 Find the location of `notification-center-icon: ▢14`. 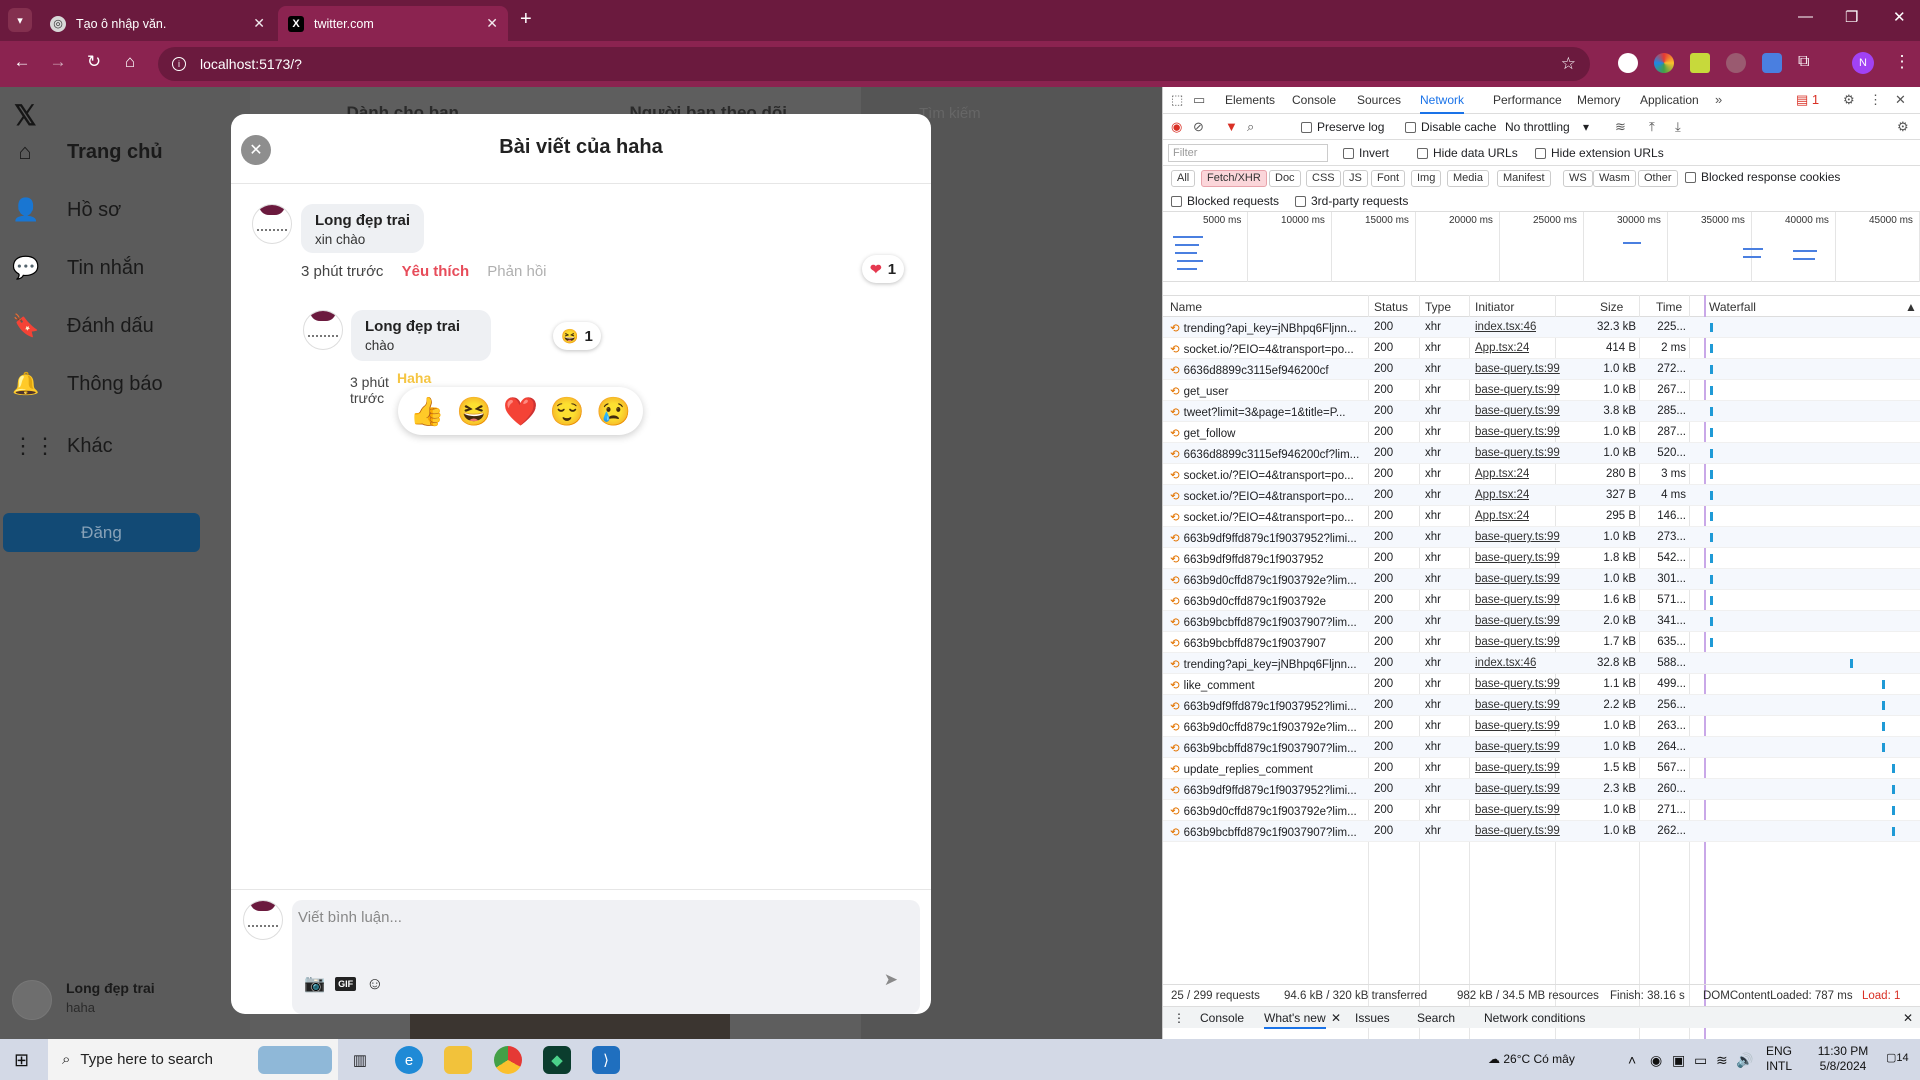

notification-center-icon: ▢14 is located at coordinates (1897, 1057).